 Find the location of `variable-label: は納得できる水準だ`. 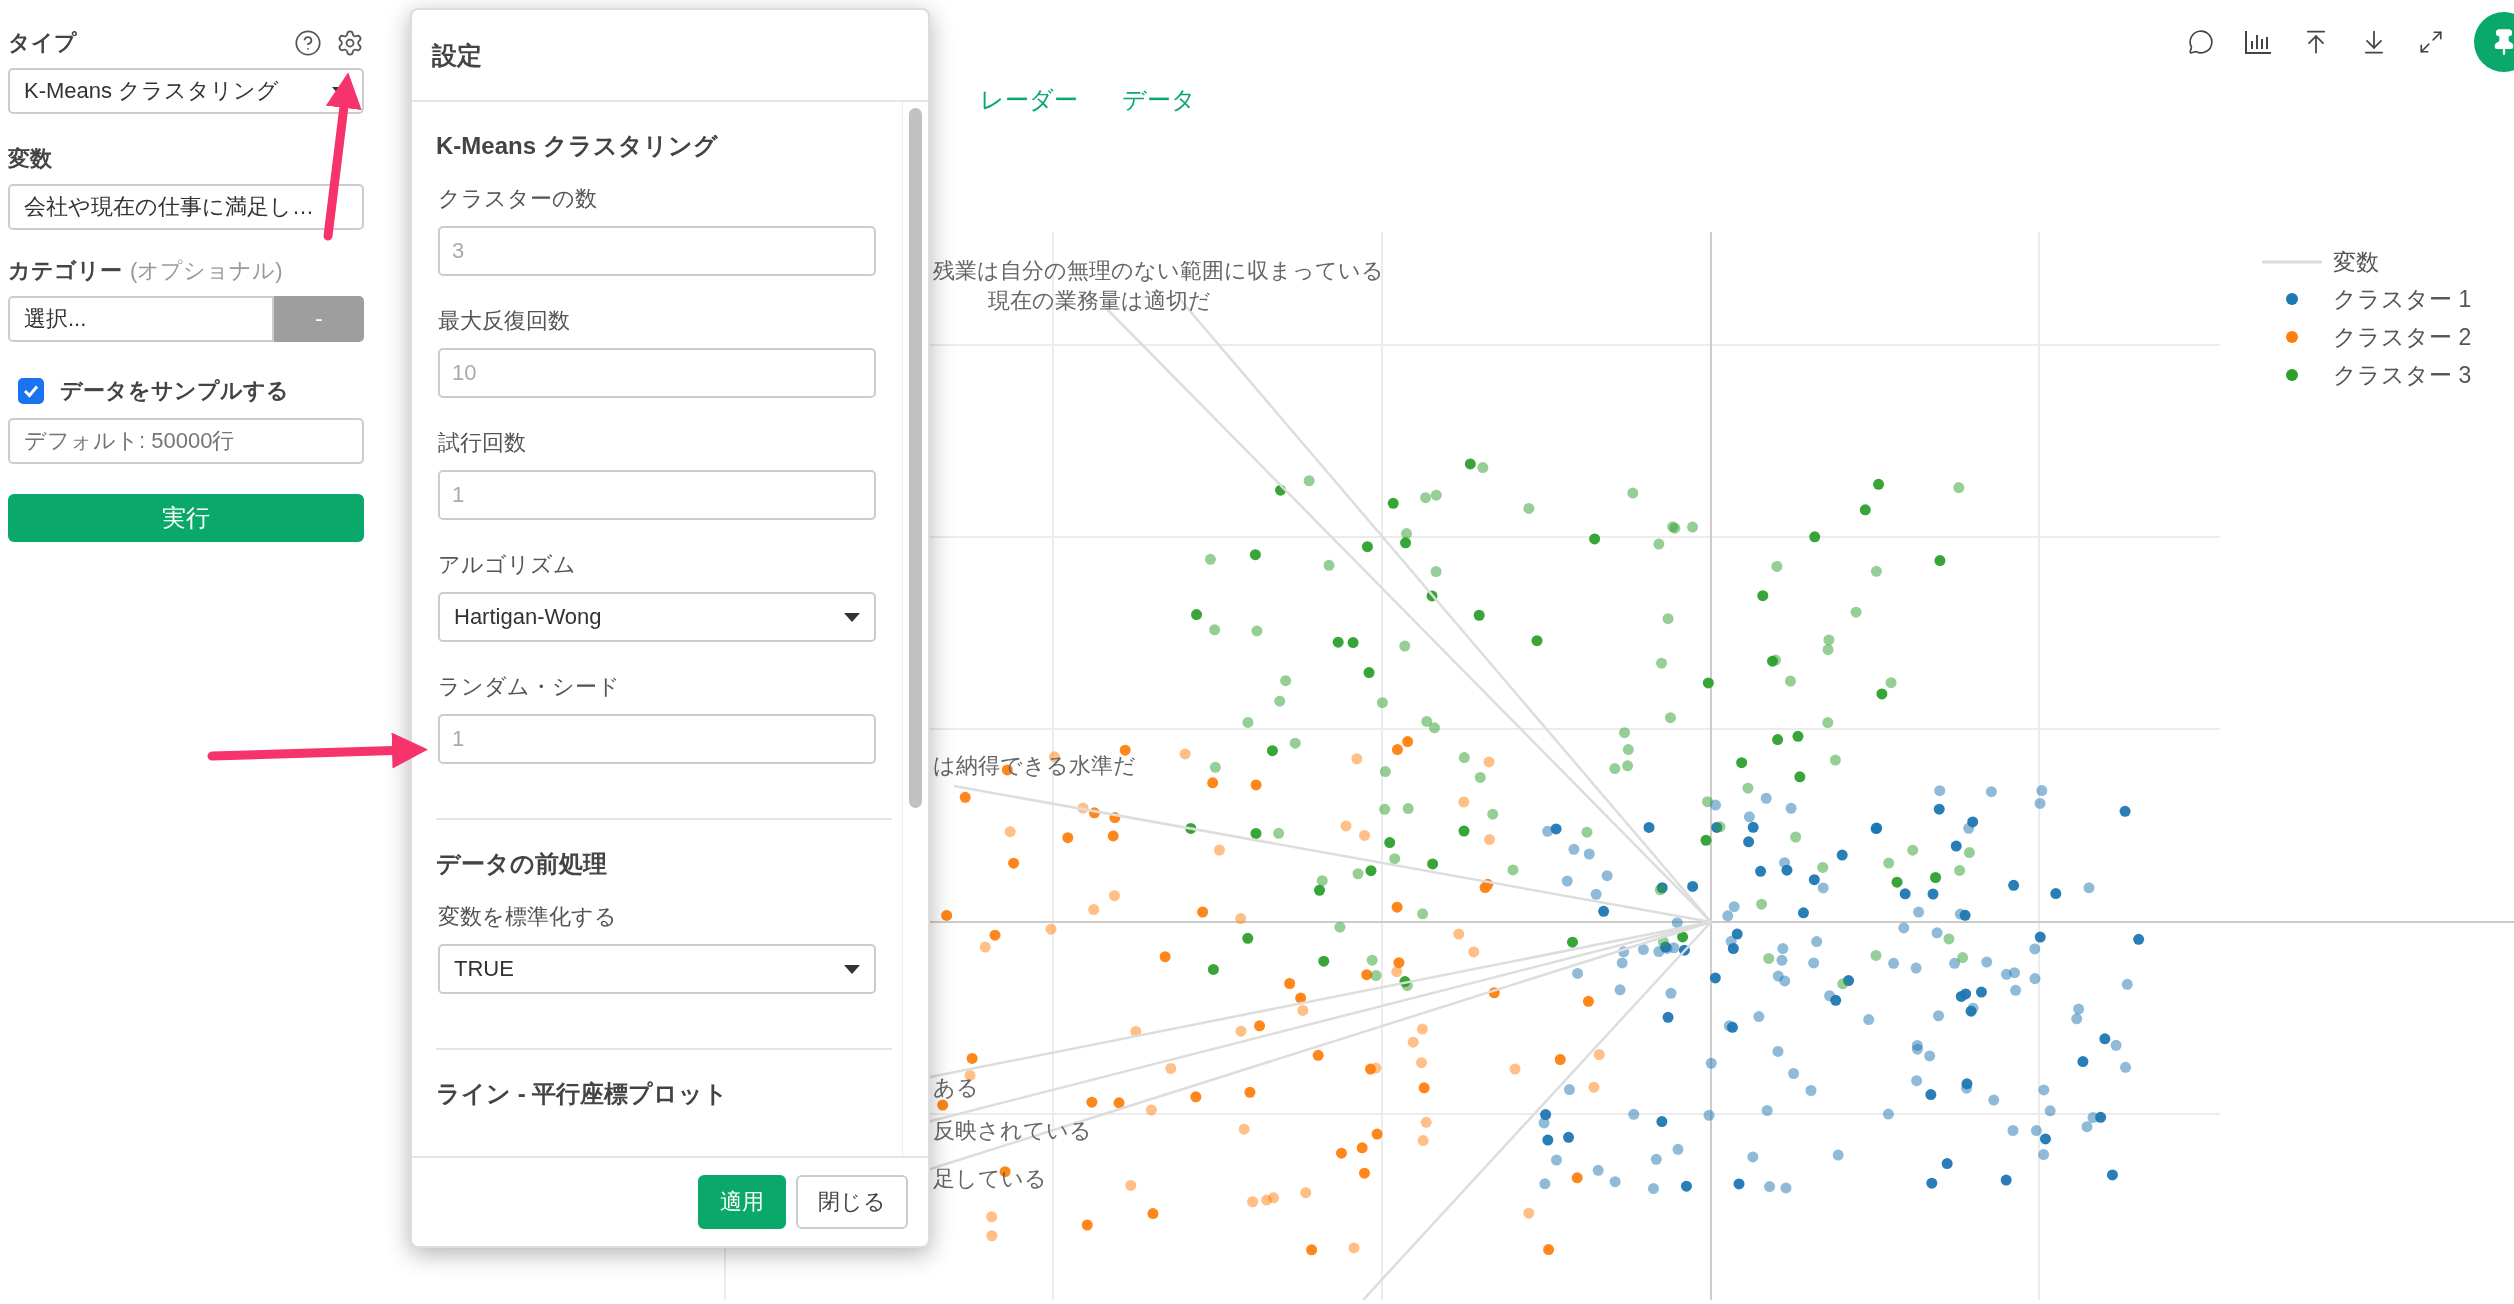

variable-label: は納得できる水準だ is located at coordinates (1034, 765).